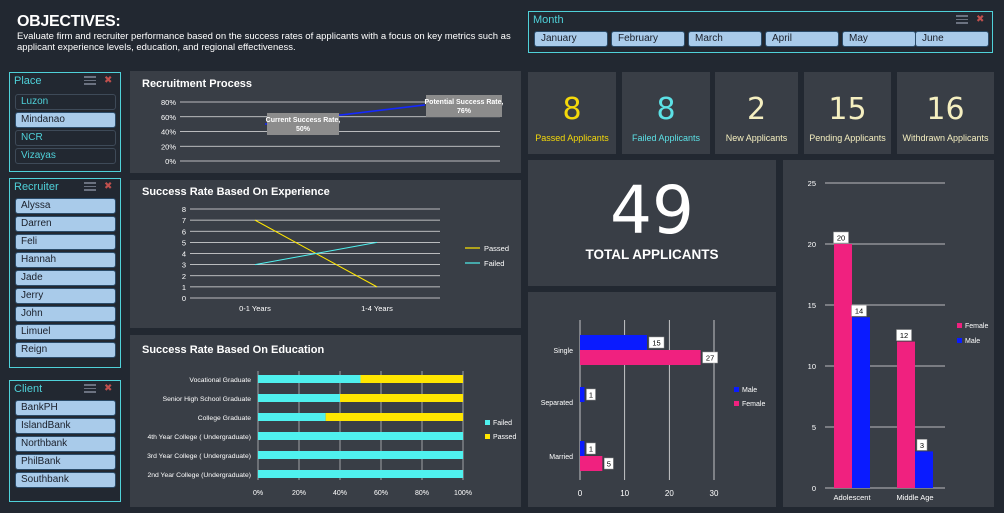 This screenshot has width=1004, height=513. Describe the element at coordinates (65, 206) in the screenshot. I see `recruiter-item: Alyssa` at that location.